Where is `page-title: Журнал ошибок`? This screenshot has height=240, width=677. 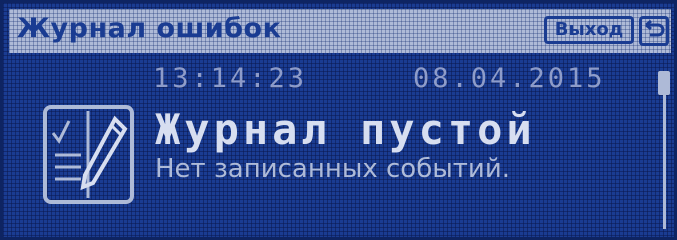
page-title: Журнал ошибок is located at coordinates (149, 28).